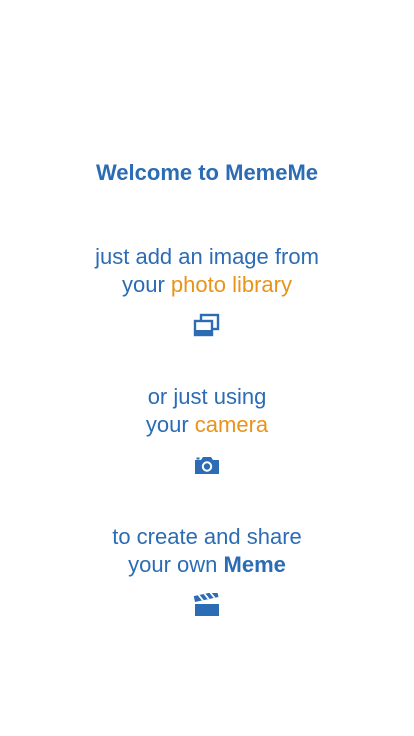  I want to click on camera-icon, so click(207, 465).